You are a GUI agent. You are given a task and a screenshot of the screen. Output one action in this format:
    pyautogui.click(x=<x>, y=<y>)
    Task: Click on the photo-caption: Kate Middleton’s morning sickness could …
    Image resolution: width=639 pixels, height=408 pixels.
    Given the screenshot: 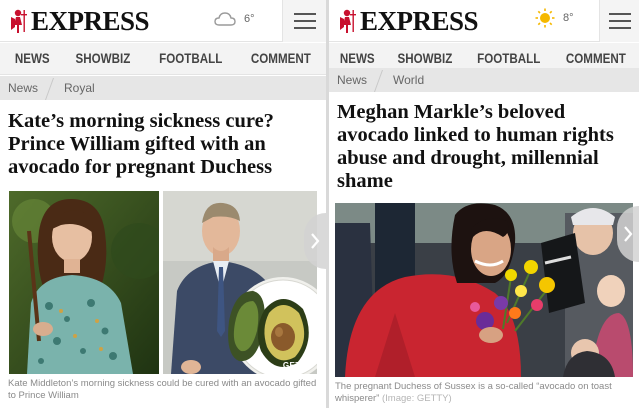 What is the action you would take?
    pyautogui.click(x=162, y=389)
    